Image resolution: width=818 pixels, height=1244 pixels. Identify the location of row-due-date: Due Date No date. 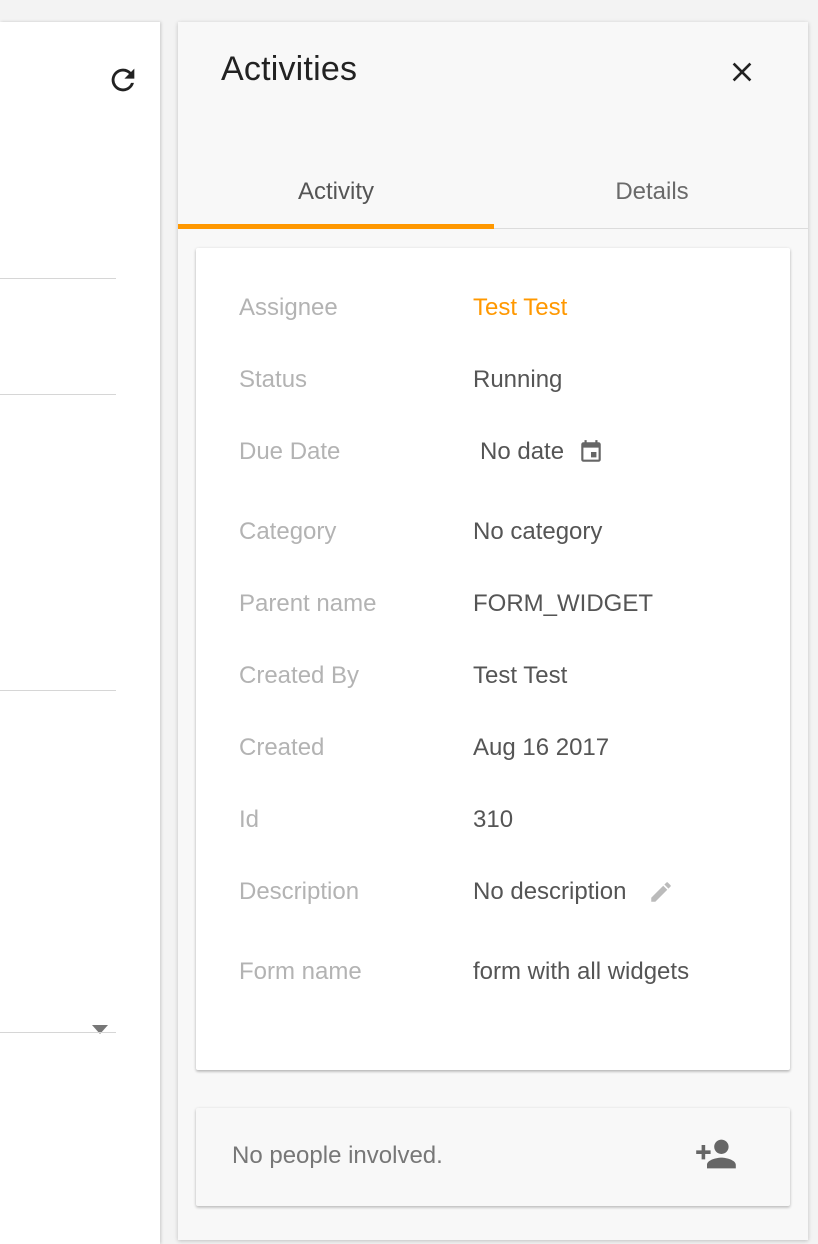
(499, 458).